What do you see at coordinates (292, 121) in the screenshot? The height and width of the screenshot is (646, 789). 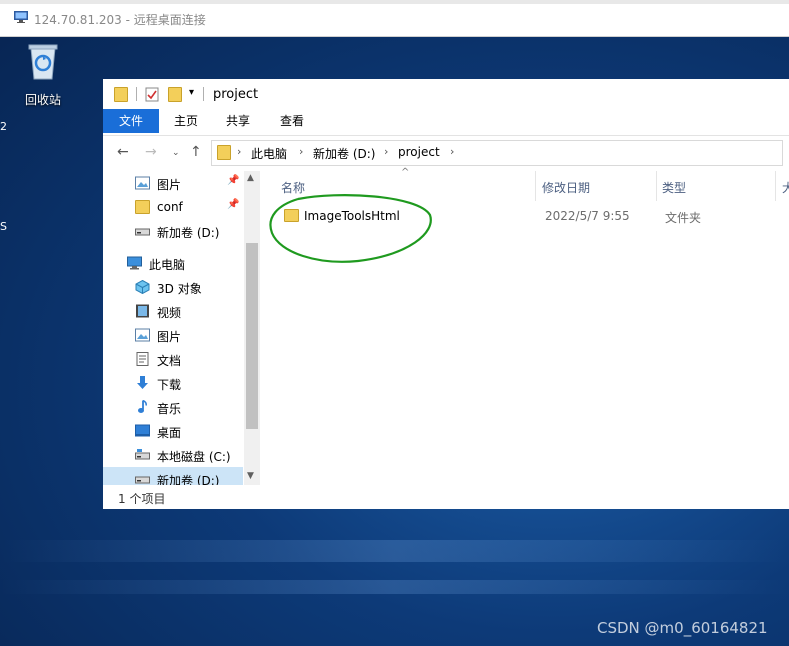 I see `tab-view: 查看` at bounding box center [292, 121].